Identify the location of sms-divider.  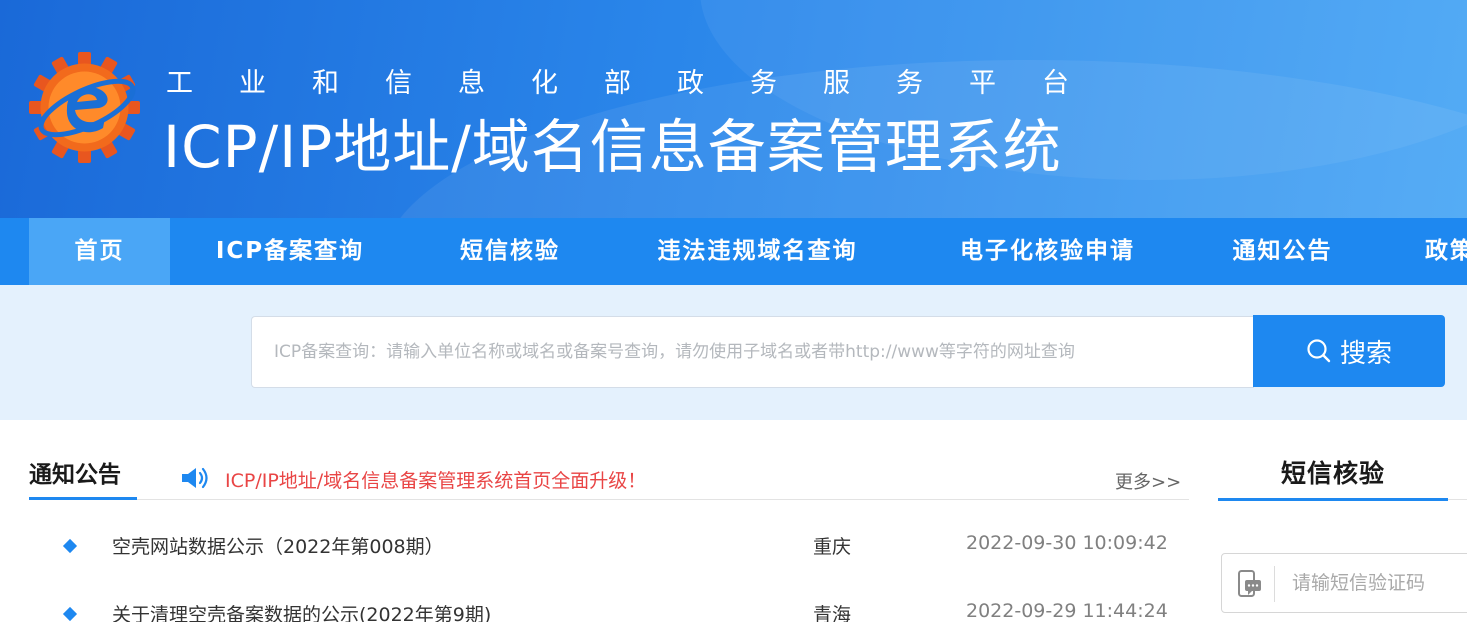
(1457, 499).